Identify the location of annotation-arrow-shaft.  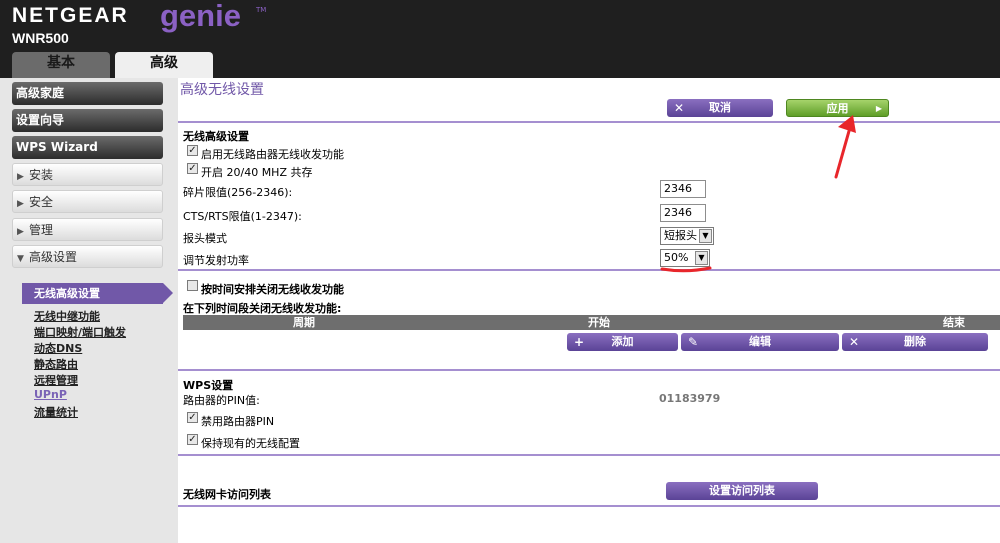
(843, 150).